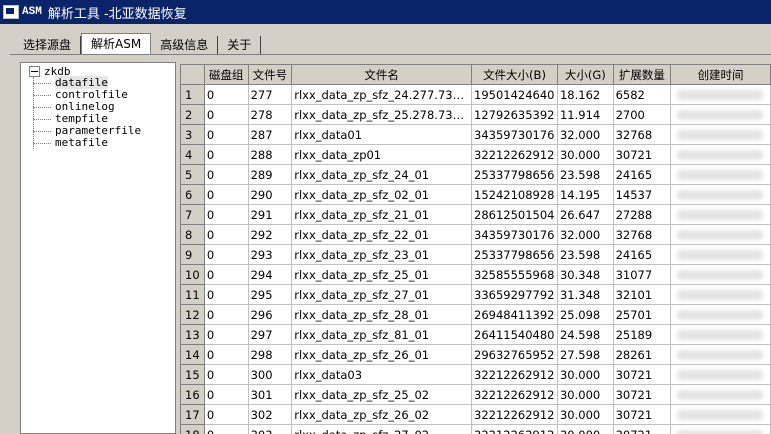  What do you see at coordinates (642, 194) in the screenshot?
I see `extent-count-cell: 14537` at bounding box center [642, 194].